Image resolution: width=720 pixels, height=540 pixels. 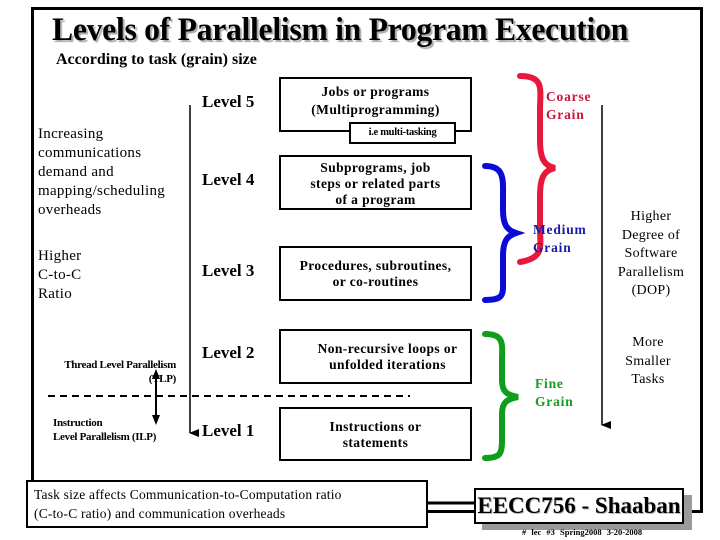 I want to click on level-3-line-1: Procedures, subroutines,, so click(x=375, y=265).